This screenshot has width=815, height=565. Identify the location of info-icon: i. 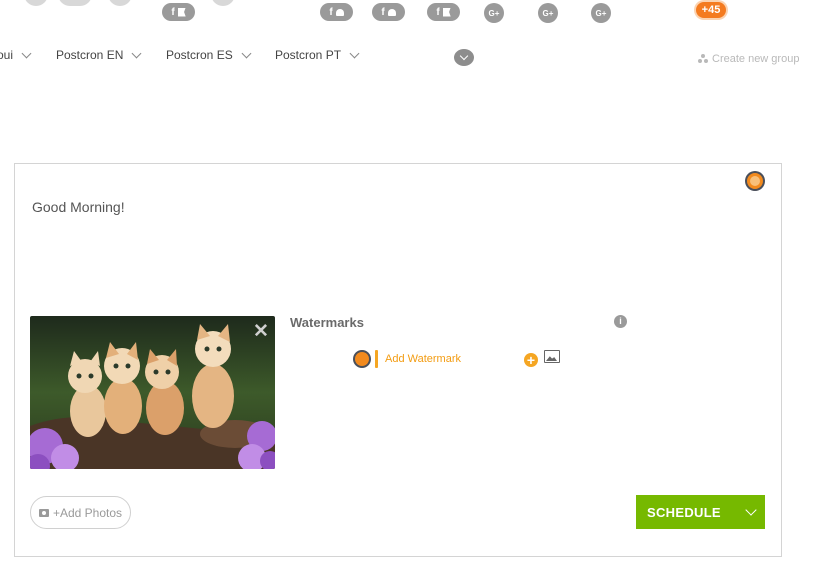
(620, 321).